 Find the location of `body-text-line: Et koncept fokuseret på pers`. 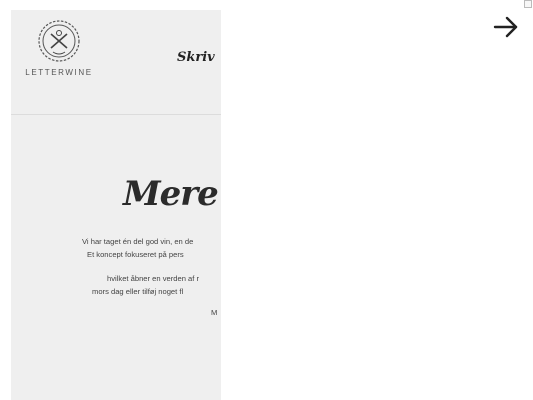

body-text-line: Et koncept fokuseret på pers is located at coordinates (135, 254).